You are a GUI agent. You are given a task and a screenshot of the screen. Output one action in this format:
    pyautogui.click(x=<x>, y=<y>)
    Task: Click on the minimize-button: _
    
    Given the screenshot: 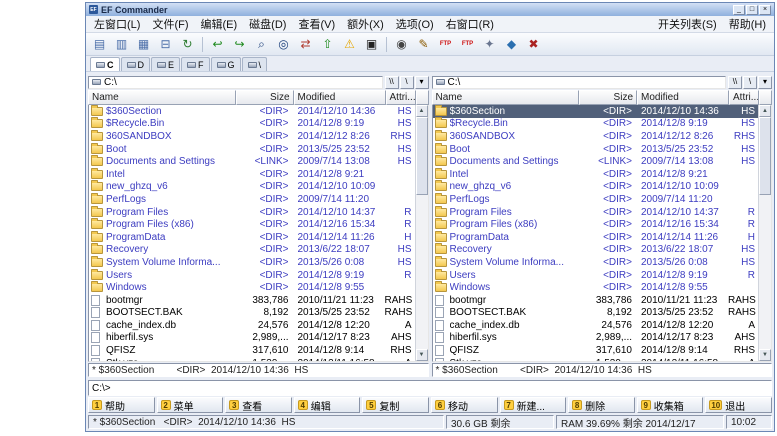 What is the action you would take?
    pyautogui.click(x=739, y=9)
    